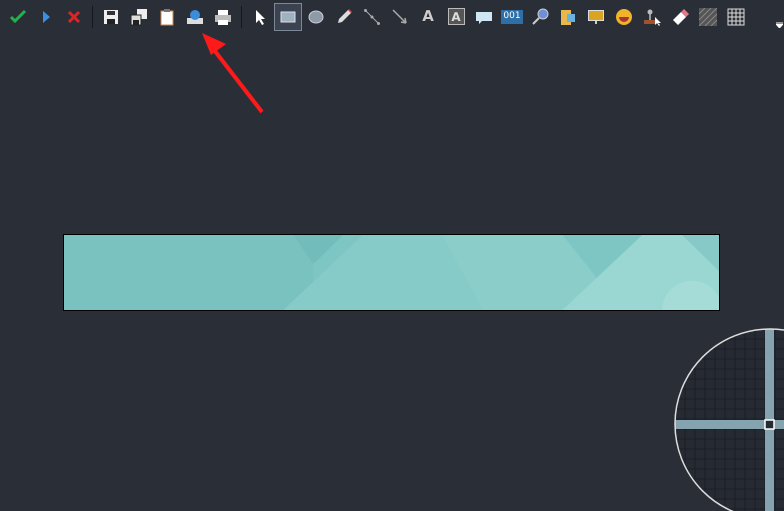 The image size is (784, 511). Describe the element at coordinates (596, 17) in the screenshot. I see `monitor-icon` at that location.